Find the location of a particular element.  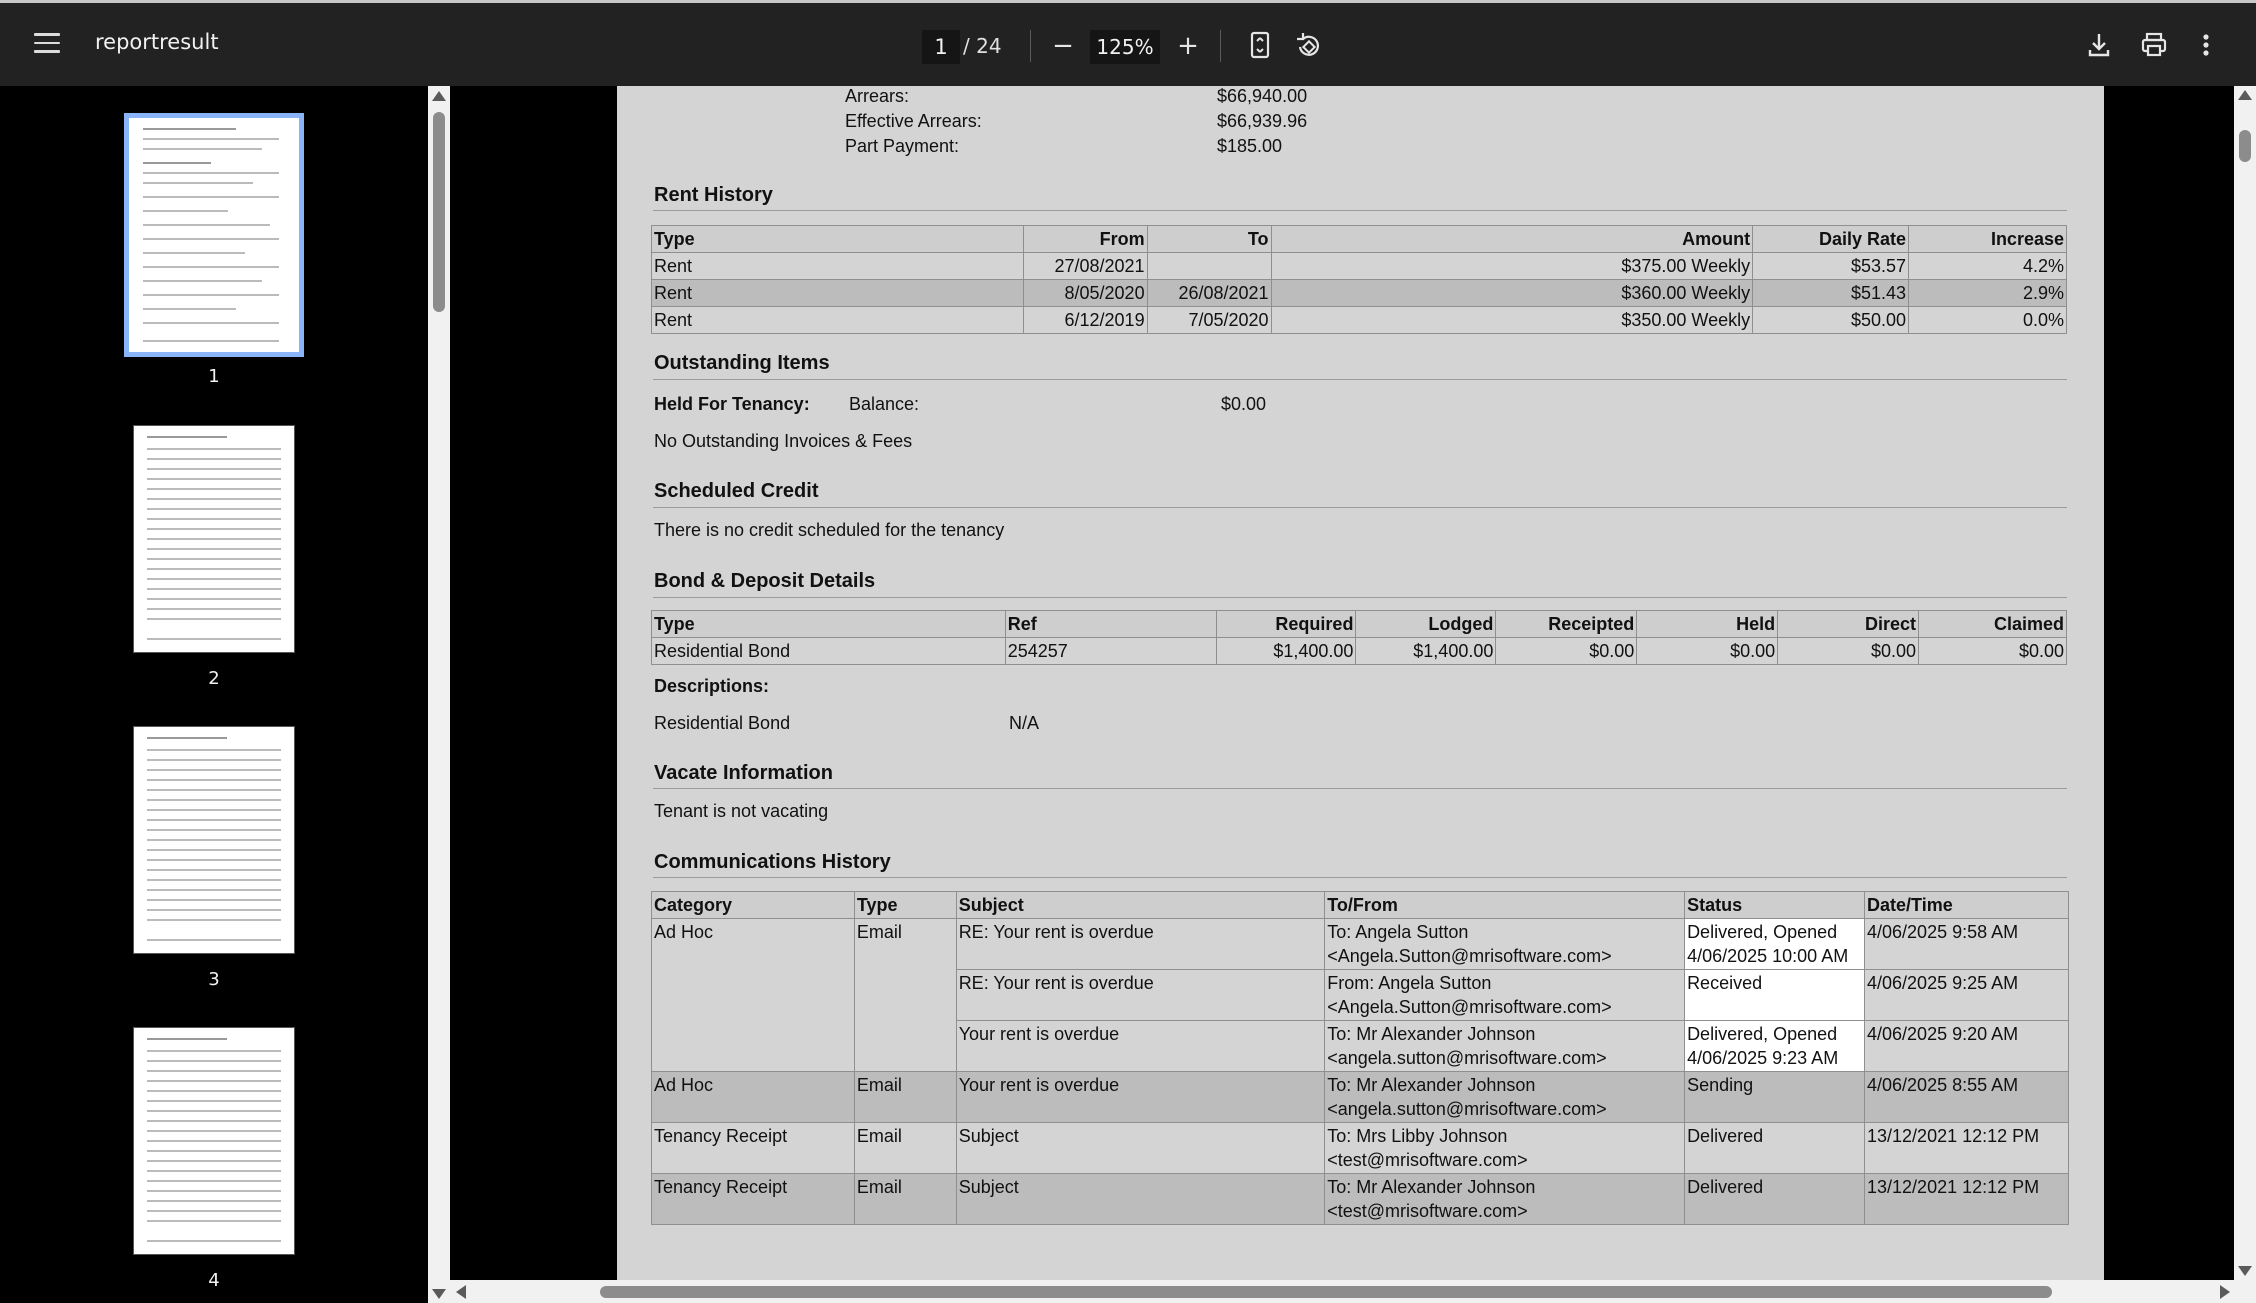

recipient-email: <test@mrisoftware.com> is located at coordinates (1427, 1211).